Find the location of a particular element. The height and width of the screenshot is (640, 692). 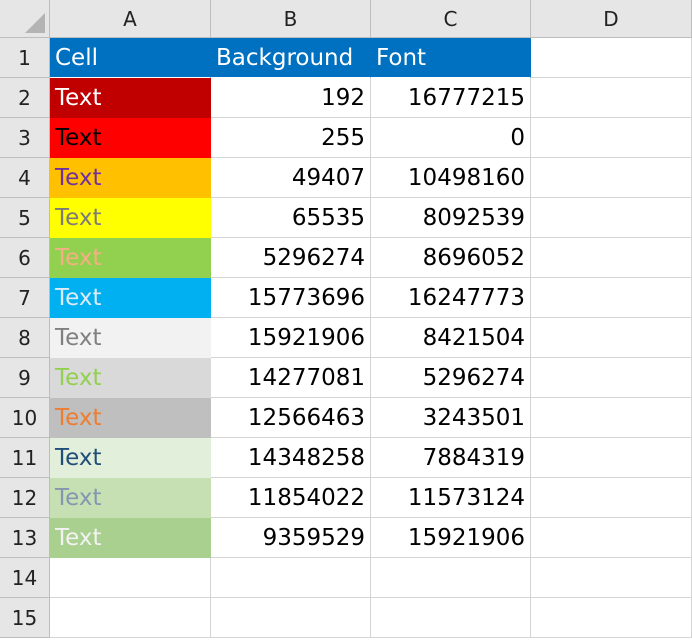

cell-d10 is located at coordinates (611, 418).